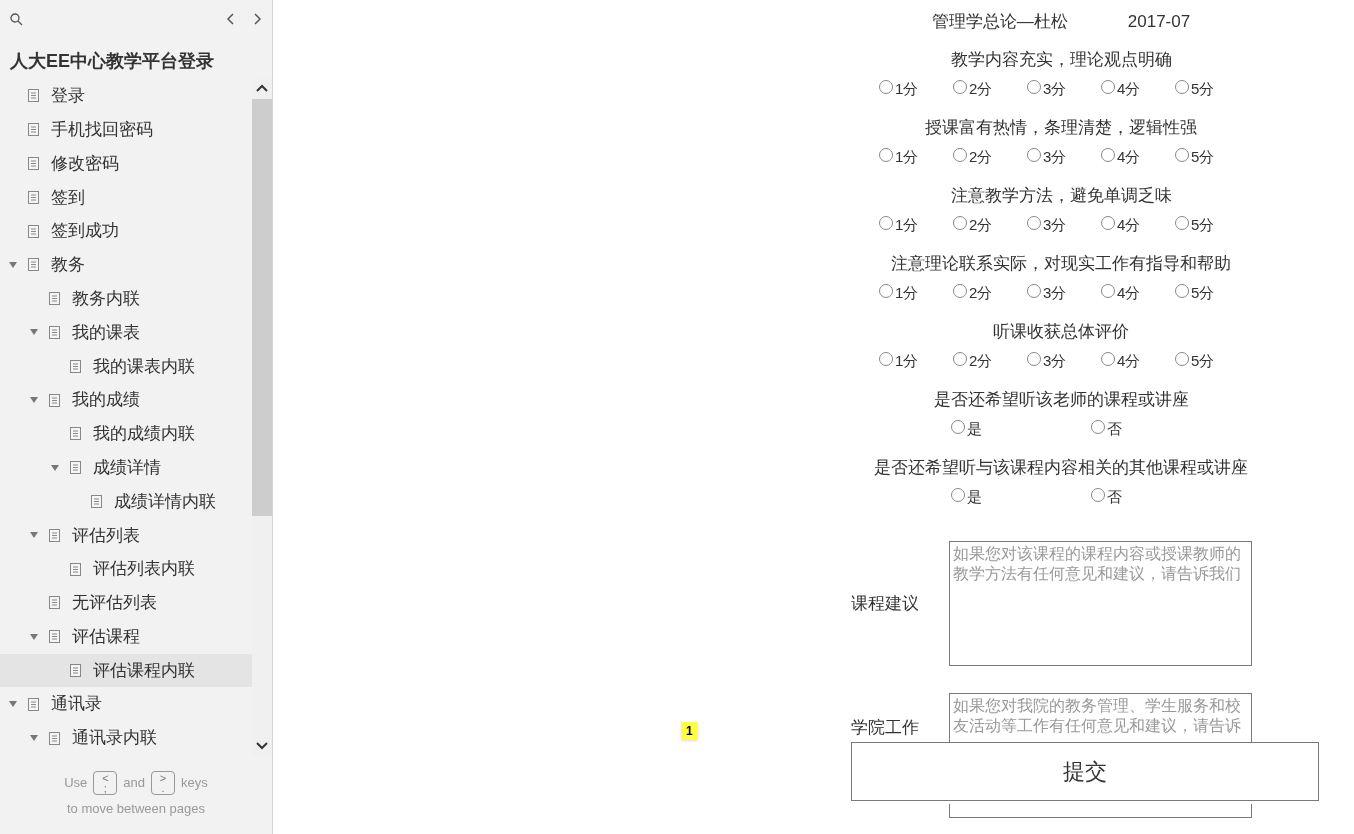 The width and height of the screenshot is (1354, 834). Describe the element at coordinates (126, 332) in the screenshot. I see `tree-item: 我的课表` at that location.